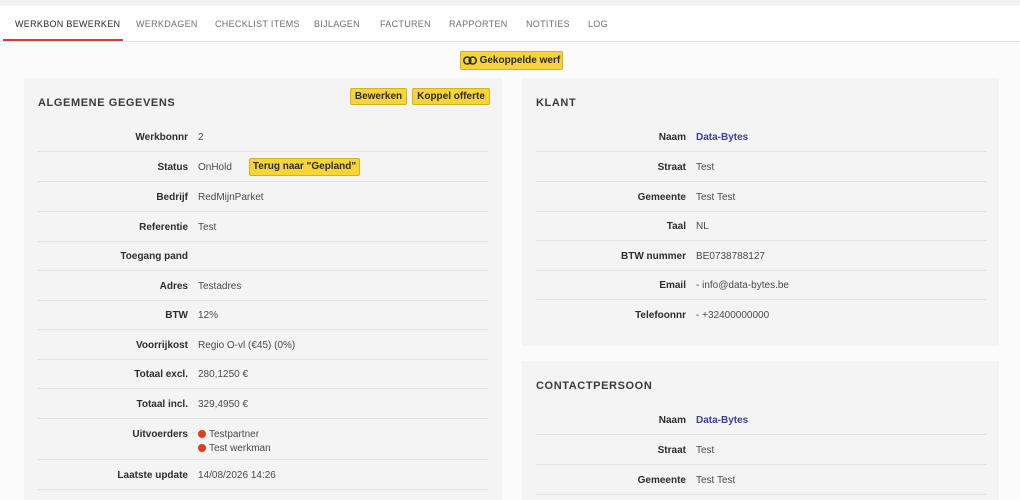 Image resolution: width=1020 pixels, height=500 pixels. Describe the element at coordinates (176, 315) in the screenshot. I see `label-btw: BTW` at that location.